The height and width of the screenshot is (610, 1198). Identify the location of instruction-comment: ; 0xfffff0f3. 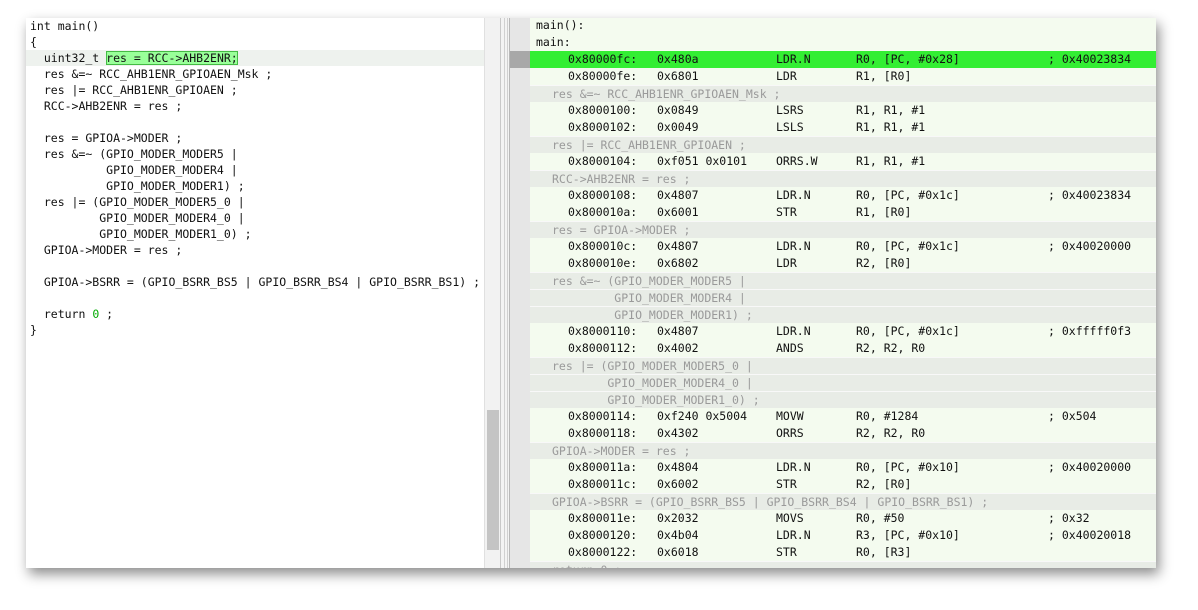
(1090, 331).